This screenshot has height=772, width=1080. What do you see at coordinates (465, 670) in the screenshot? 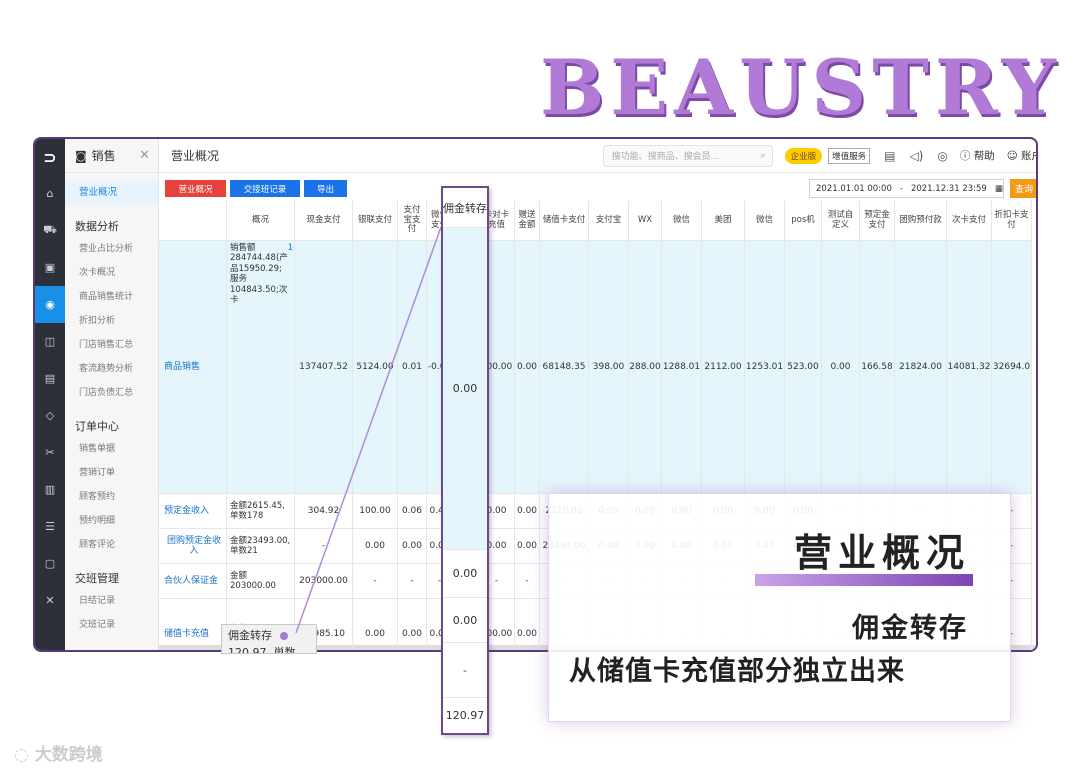
I see `callout-cell: -` at bounding box center [465, 670].